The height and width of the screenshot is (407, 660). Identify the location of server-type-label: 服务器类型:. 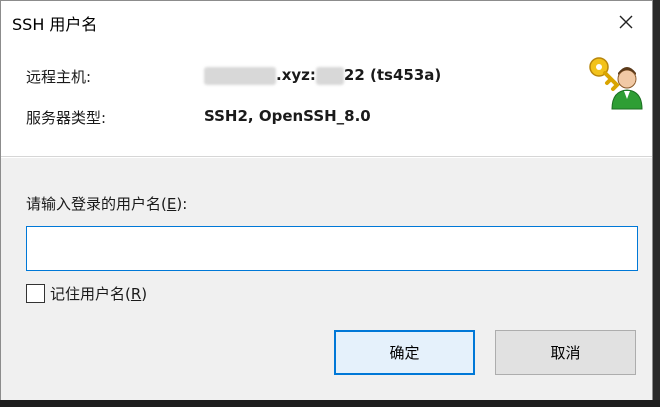
(66, 118).